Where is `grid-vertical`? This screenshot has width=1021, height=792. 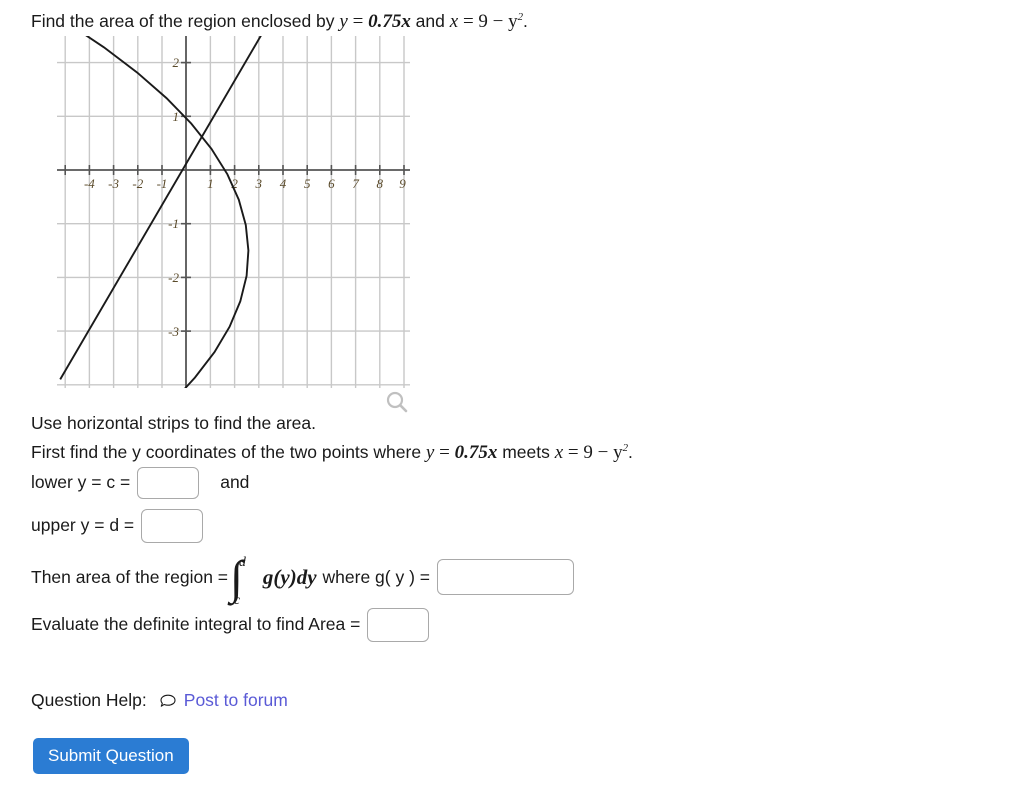 grid-vertical is located at coordinates (234, 212).